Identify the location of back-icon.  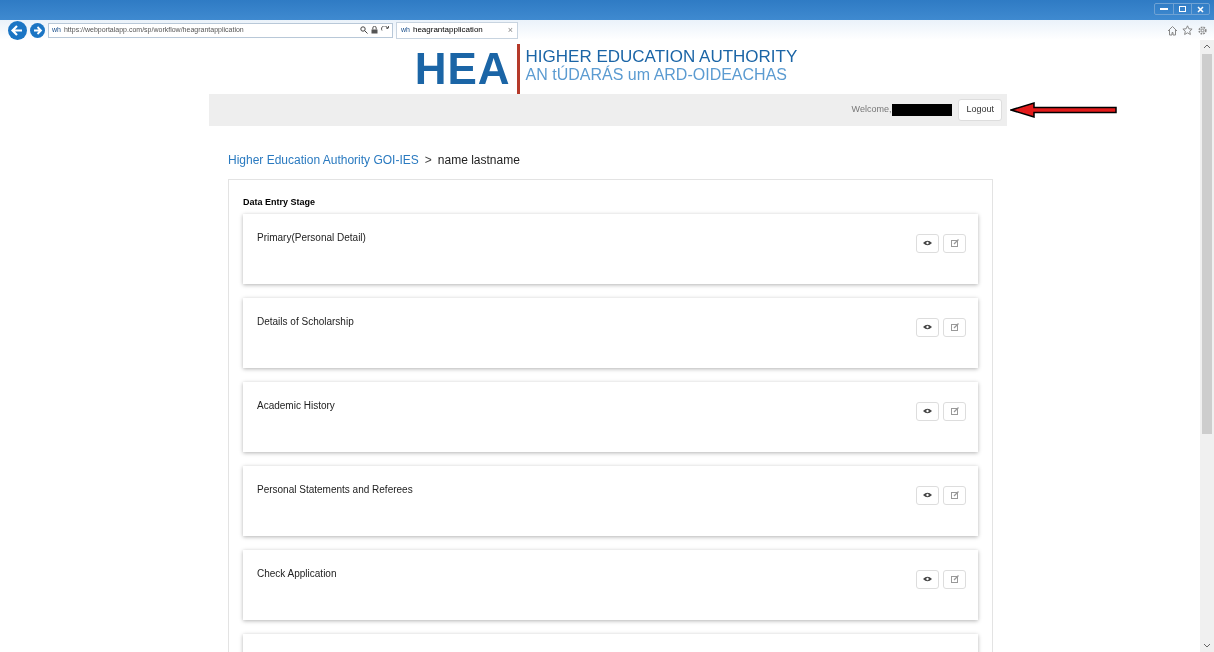
(17, 30).